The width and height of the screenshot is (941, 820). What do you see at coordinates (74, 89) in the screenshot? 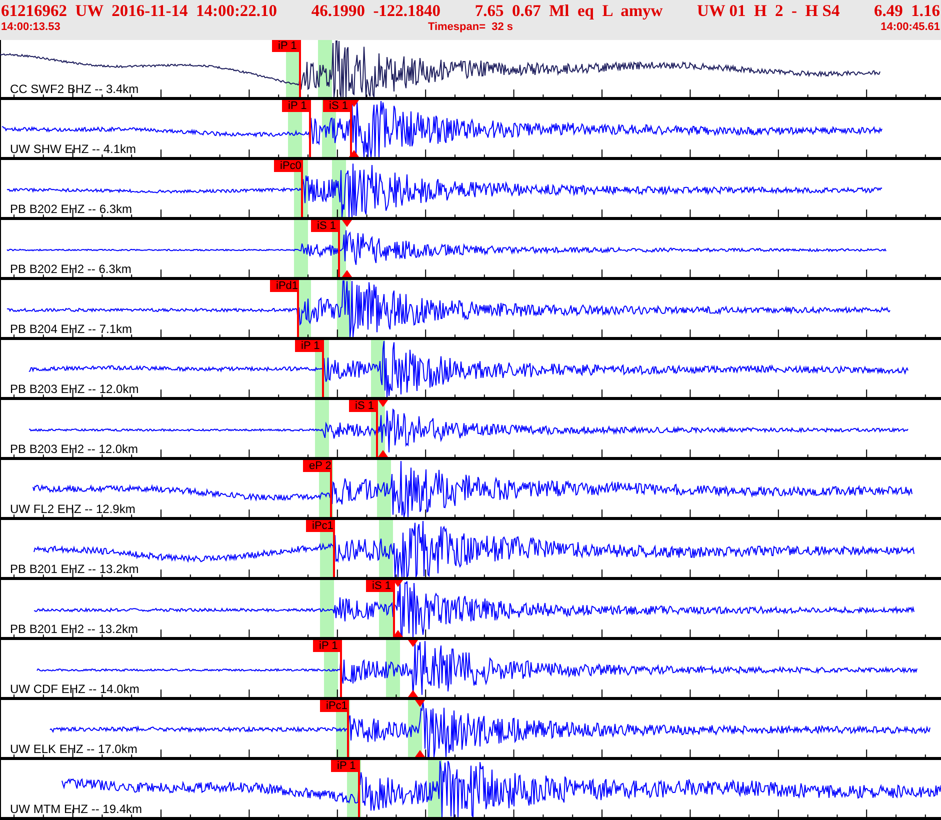
I see `station-label: CC SWF2 BHZ -- 3.4km` at bounding box center [74, 89].